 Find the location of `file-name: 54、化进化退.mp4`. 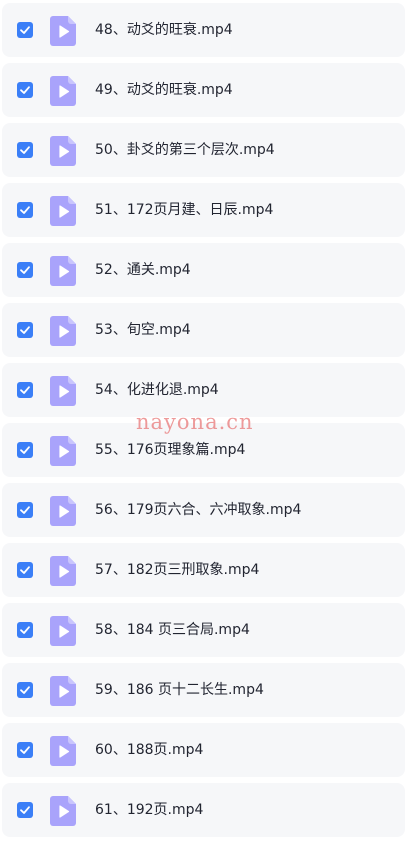

file-name: 54、化进化退.mp4 is located at coordinates (157, 390).